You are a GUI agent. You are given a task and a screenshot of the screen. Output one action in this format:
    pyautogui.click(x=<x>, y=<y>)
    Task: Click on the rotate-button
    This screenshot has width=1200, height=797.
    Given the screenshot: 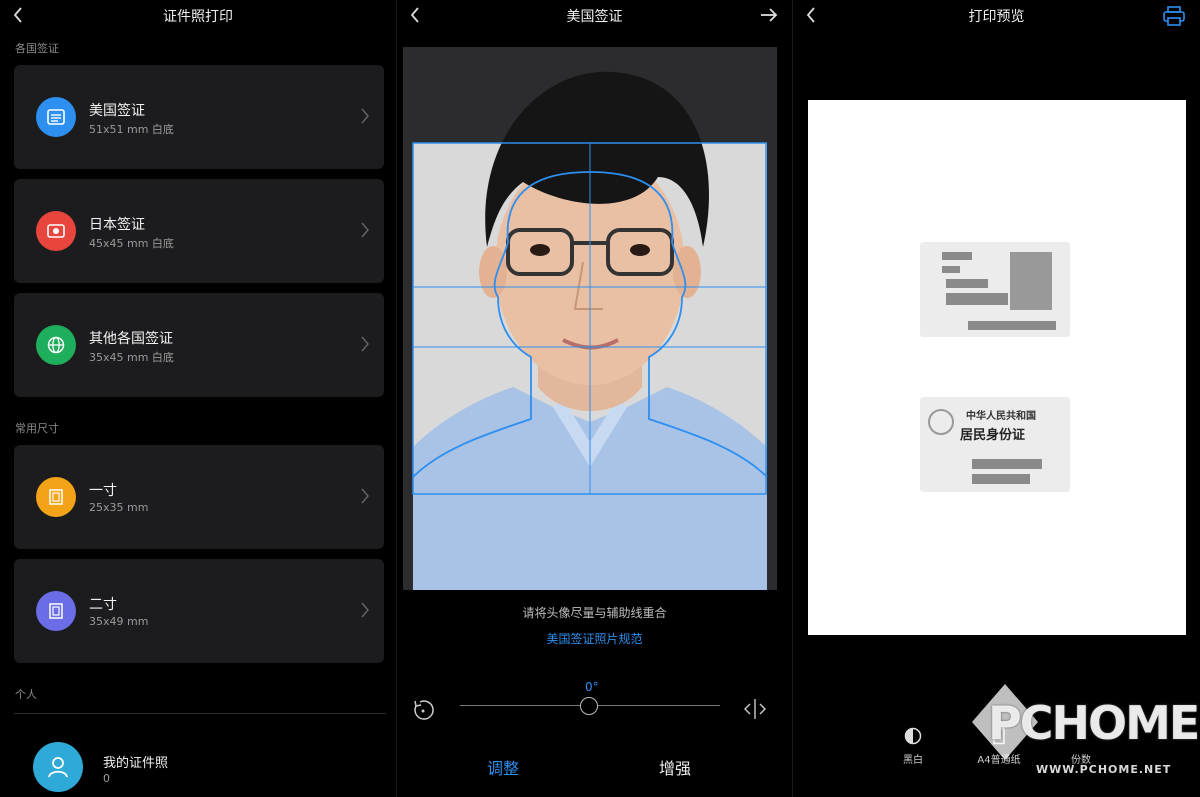 What is the action you would take?
    pyautogui.click(x=423, y=710)
    